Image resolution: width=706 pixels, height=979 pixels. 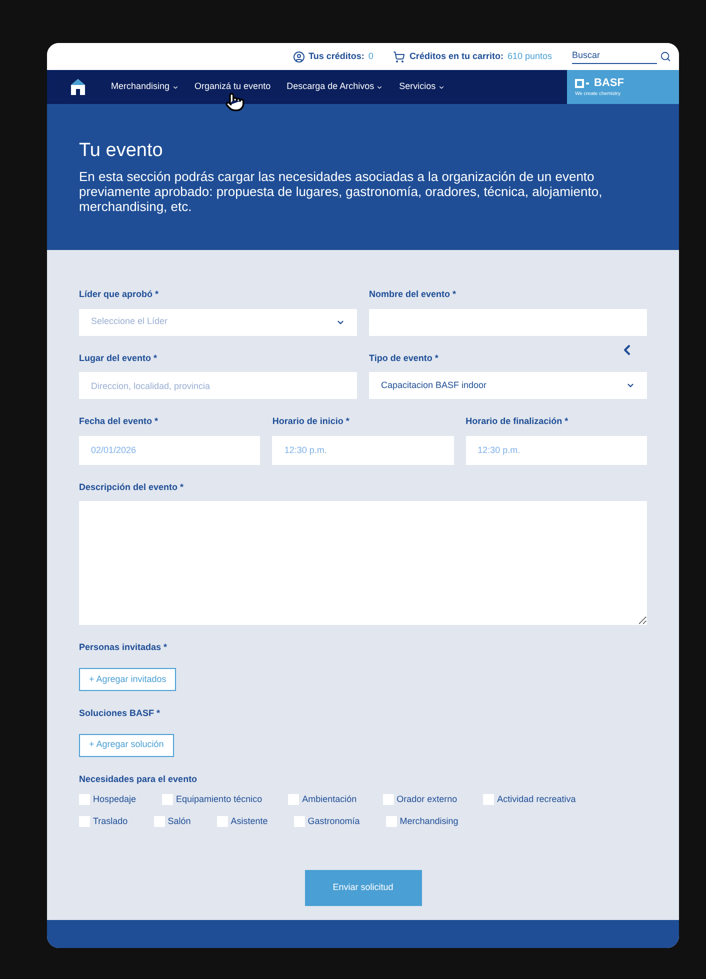 I want to click on field-label: Necesidades para el evento, so click(x=138, y=779).